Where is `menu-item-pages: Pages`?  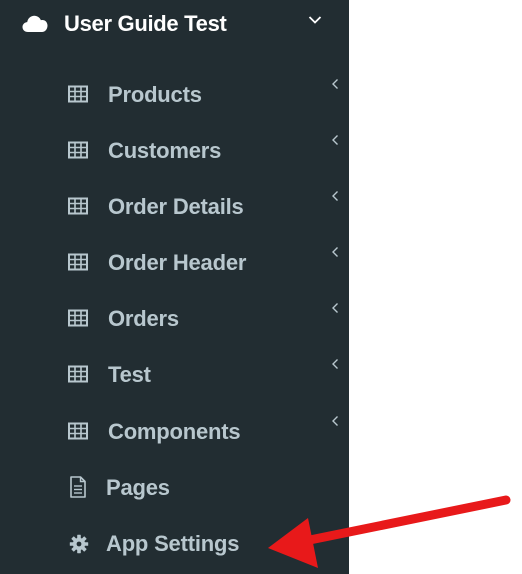 menu-item-pages: Pages is located at coordinates (174, 488).